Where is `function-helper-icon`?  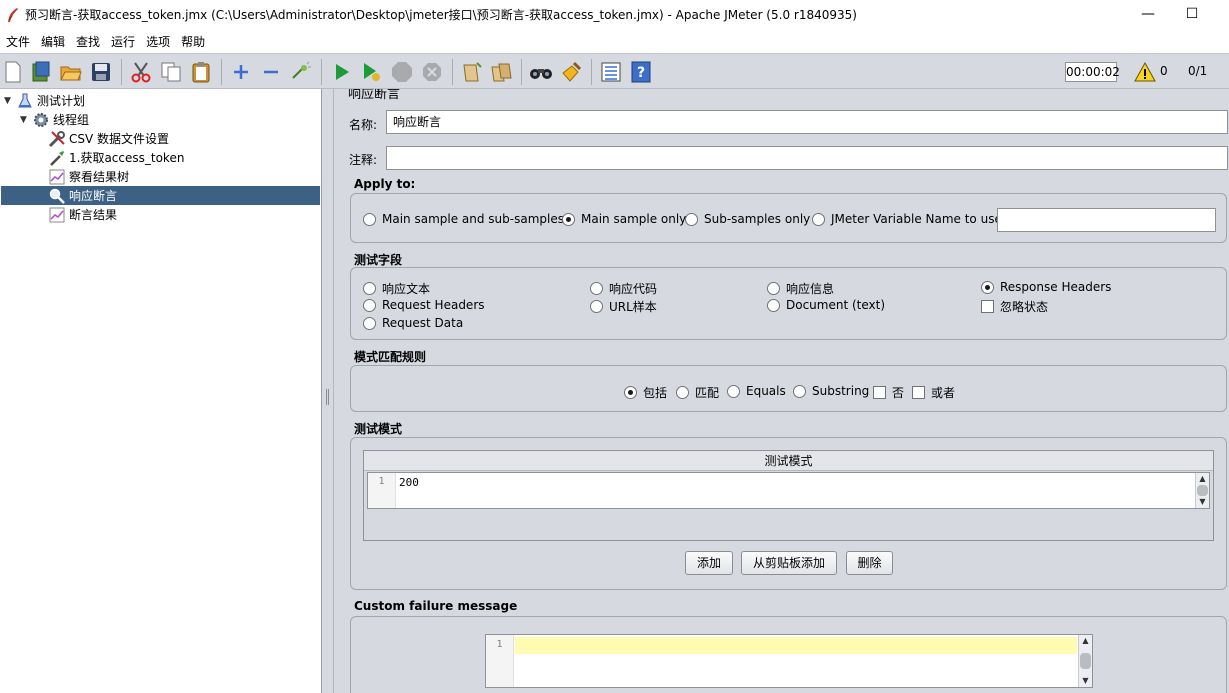
function-helper-icon is located at coordinates (611, 72).